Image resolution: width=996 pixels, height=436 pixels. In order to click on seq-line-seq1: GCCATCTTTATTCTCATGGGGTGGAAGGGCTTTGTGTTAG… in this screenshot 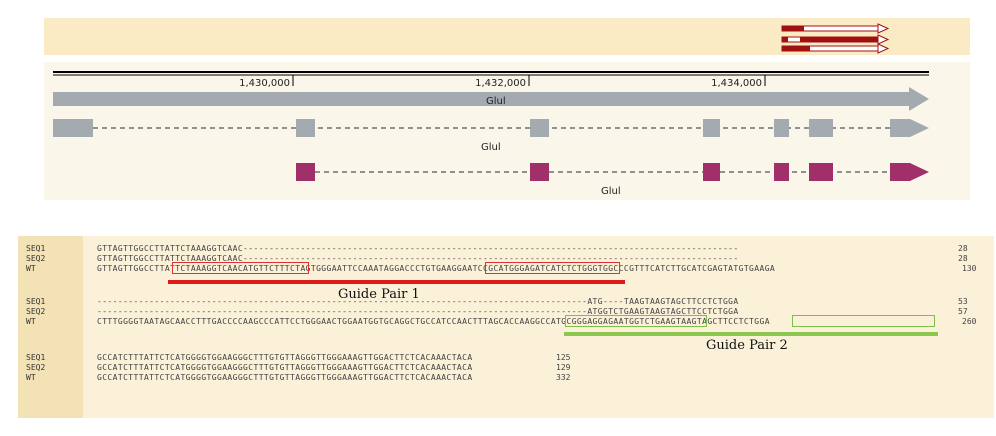, I will do `click(285, 357)`.